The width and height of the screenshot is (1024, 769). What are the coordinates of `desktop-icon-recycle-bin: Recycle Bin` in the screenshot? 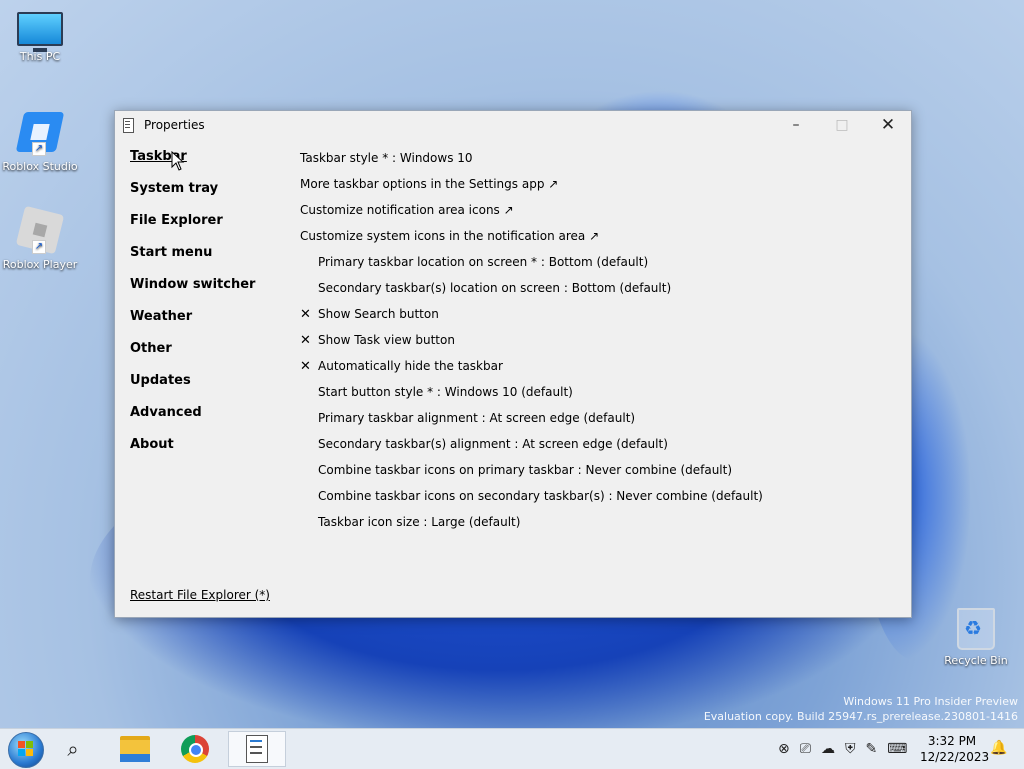 It's located at (976, 637).